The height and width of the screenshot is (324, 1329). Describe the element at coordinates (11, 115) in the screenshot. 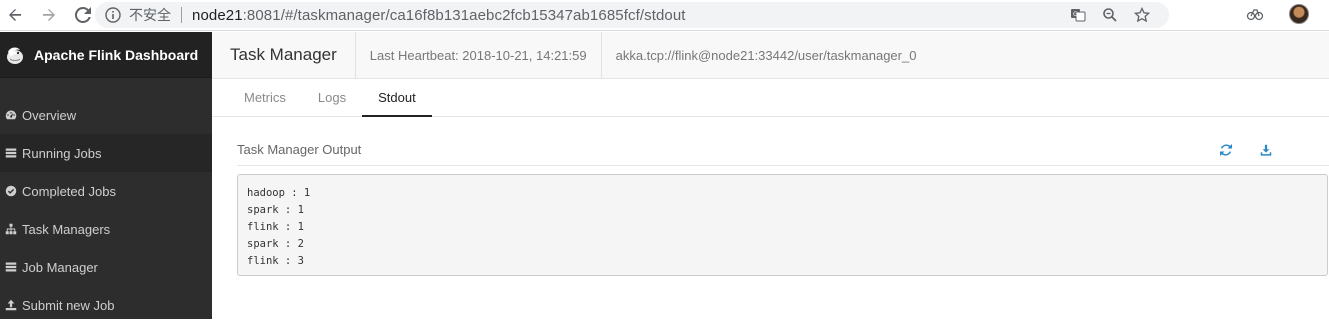

I see `dashboard-icon` at that location.